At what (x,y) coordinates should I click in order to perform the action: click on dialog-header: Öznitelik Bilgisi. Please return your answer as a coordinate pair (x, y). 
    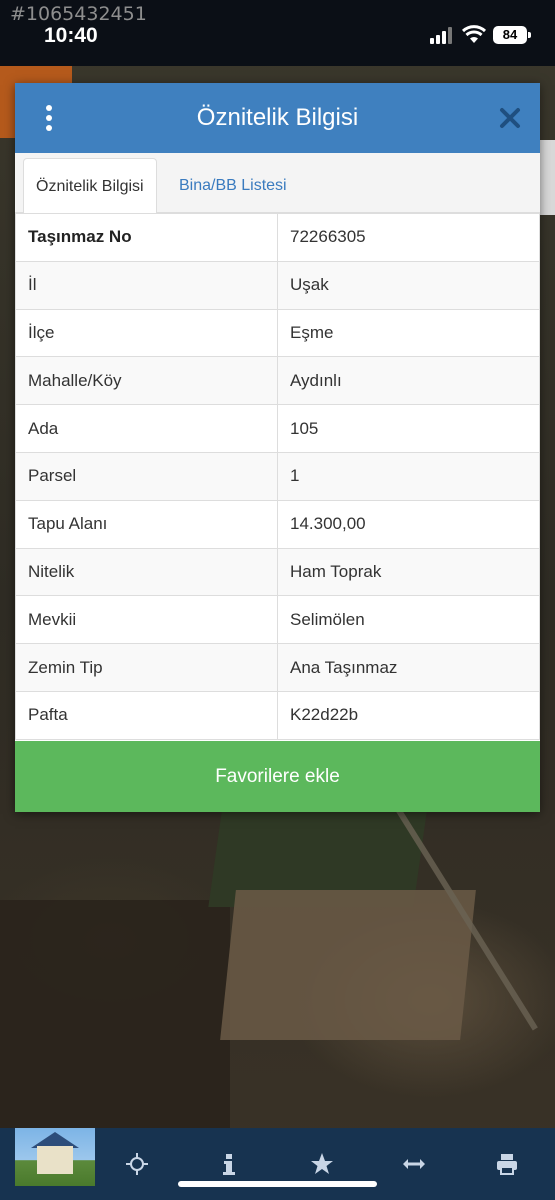
    Looking at the image, I should click on (277, 118).